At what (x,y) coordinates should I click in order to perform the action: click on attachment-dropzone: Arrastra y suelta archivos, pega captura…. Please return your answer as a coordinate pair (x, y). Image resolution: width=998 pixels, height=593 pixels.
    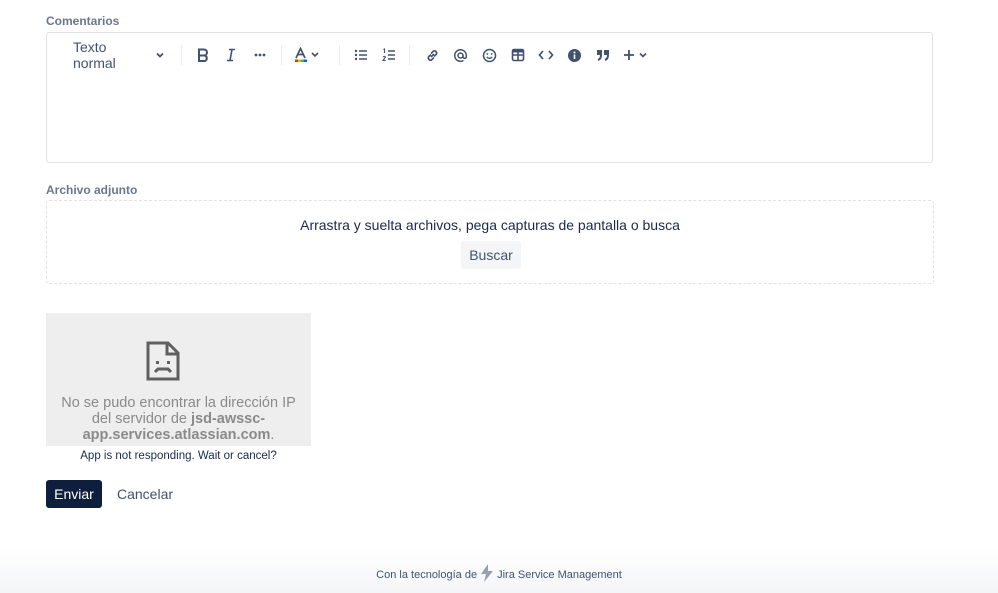
    Looking at the image, I should click on (490, 242).